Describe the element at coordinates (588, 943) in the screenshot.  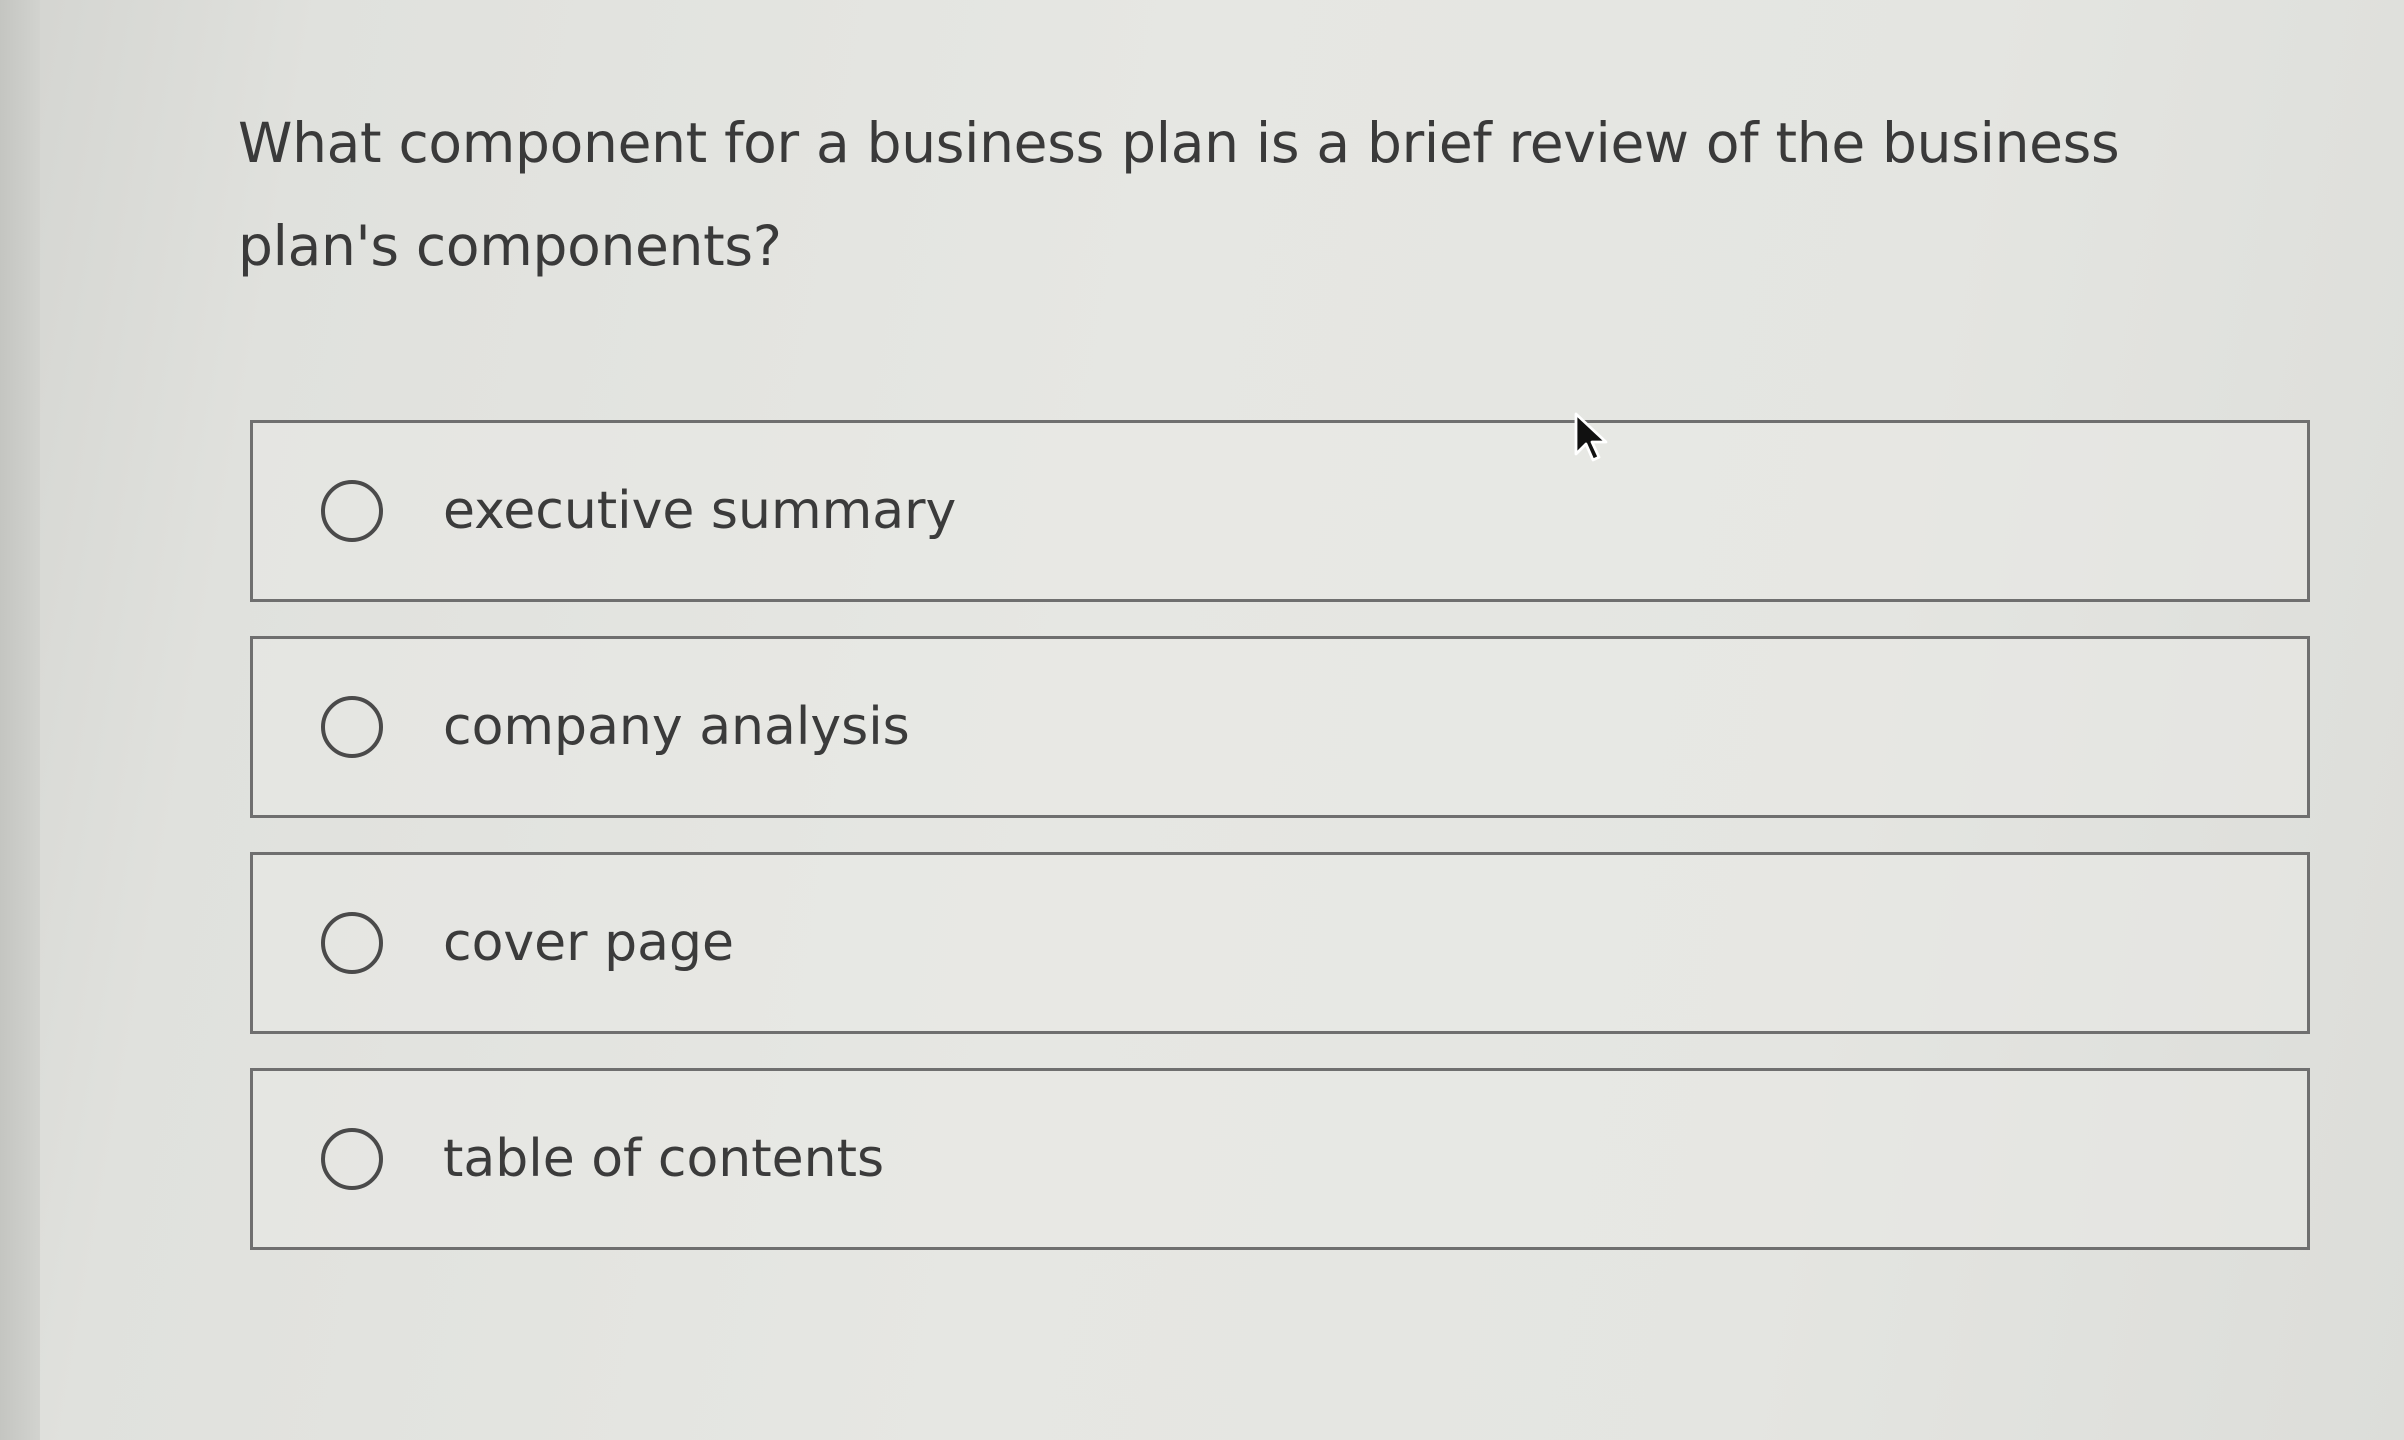
I see `option-label: cover page` at that location.